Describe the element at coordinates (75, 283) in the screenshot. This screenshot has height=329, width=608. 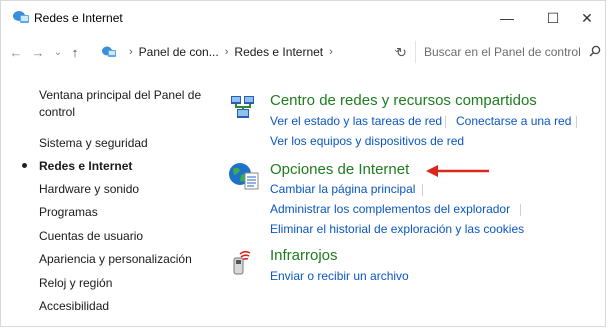
I see `sidebar-item-clock-region: Reloj y región` at that location.